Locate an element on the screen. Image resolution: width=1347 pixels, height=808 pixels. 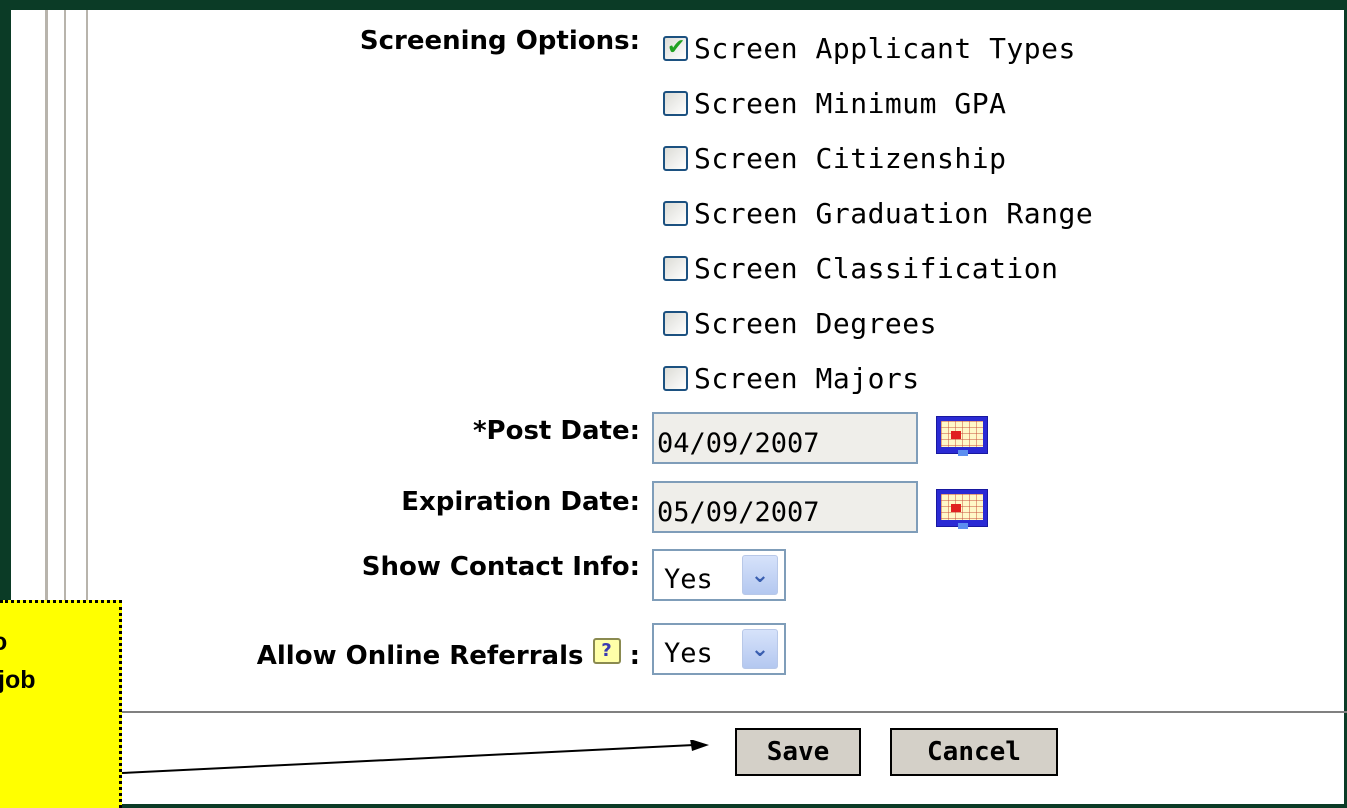
checkbox-label: Screen Degrees is located at coordinates (816, 323).